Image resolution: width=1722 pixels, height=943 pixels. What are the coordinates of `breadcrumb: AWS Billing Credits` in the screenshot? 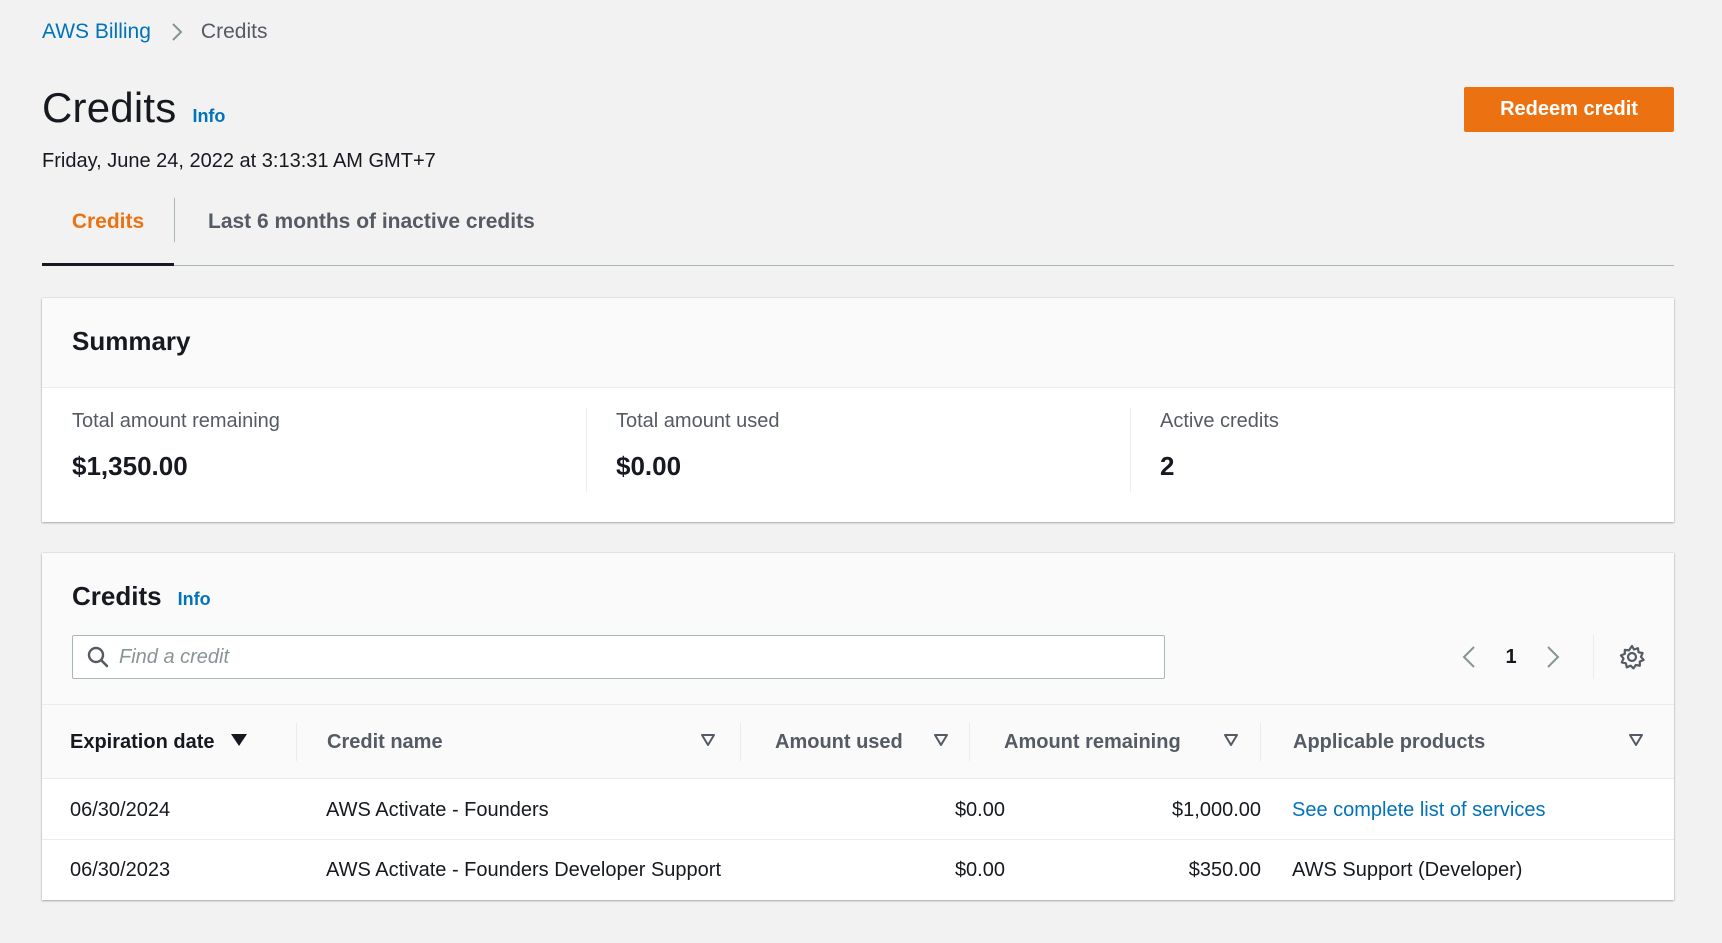 It's located at (154, 32).